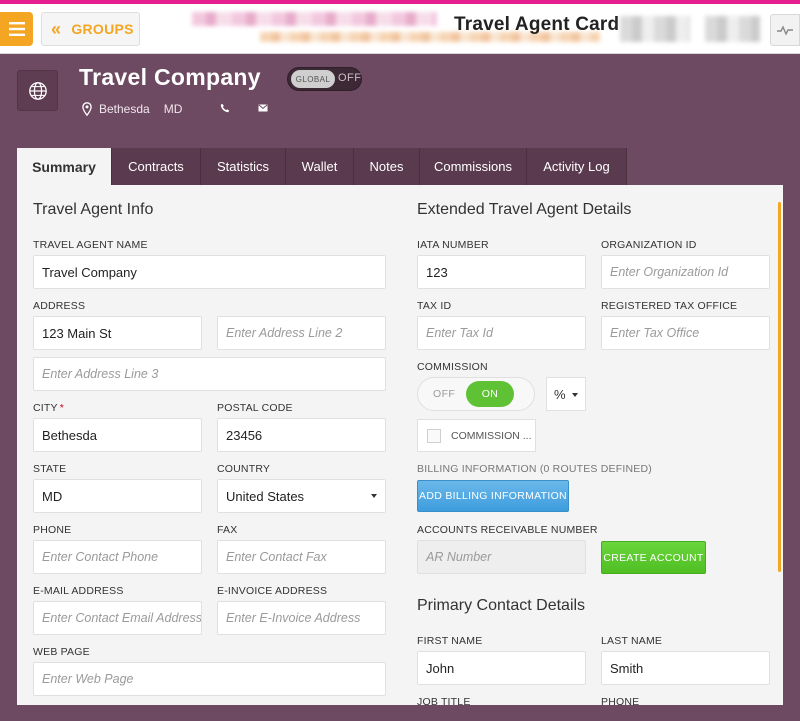  I want to click on mail-icon, so click(263, 108).